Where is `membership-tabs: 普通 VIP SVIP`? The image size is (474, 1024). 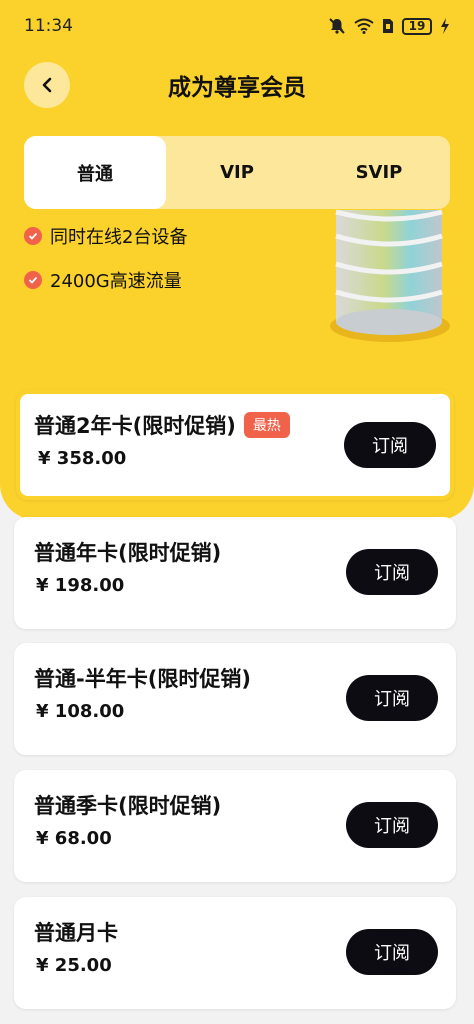 membership-tabs: 普通 VIP SVIP is located at coordinates (237, 172).